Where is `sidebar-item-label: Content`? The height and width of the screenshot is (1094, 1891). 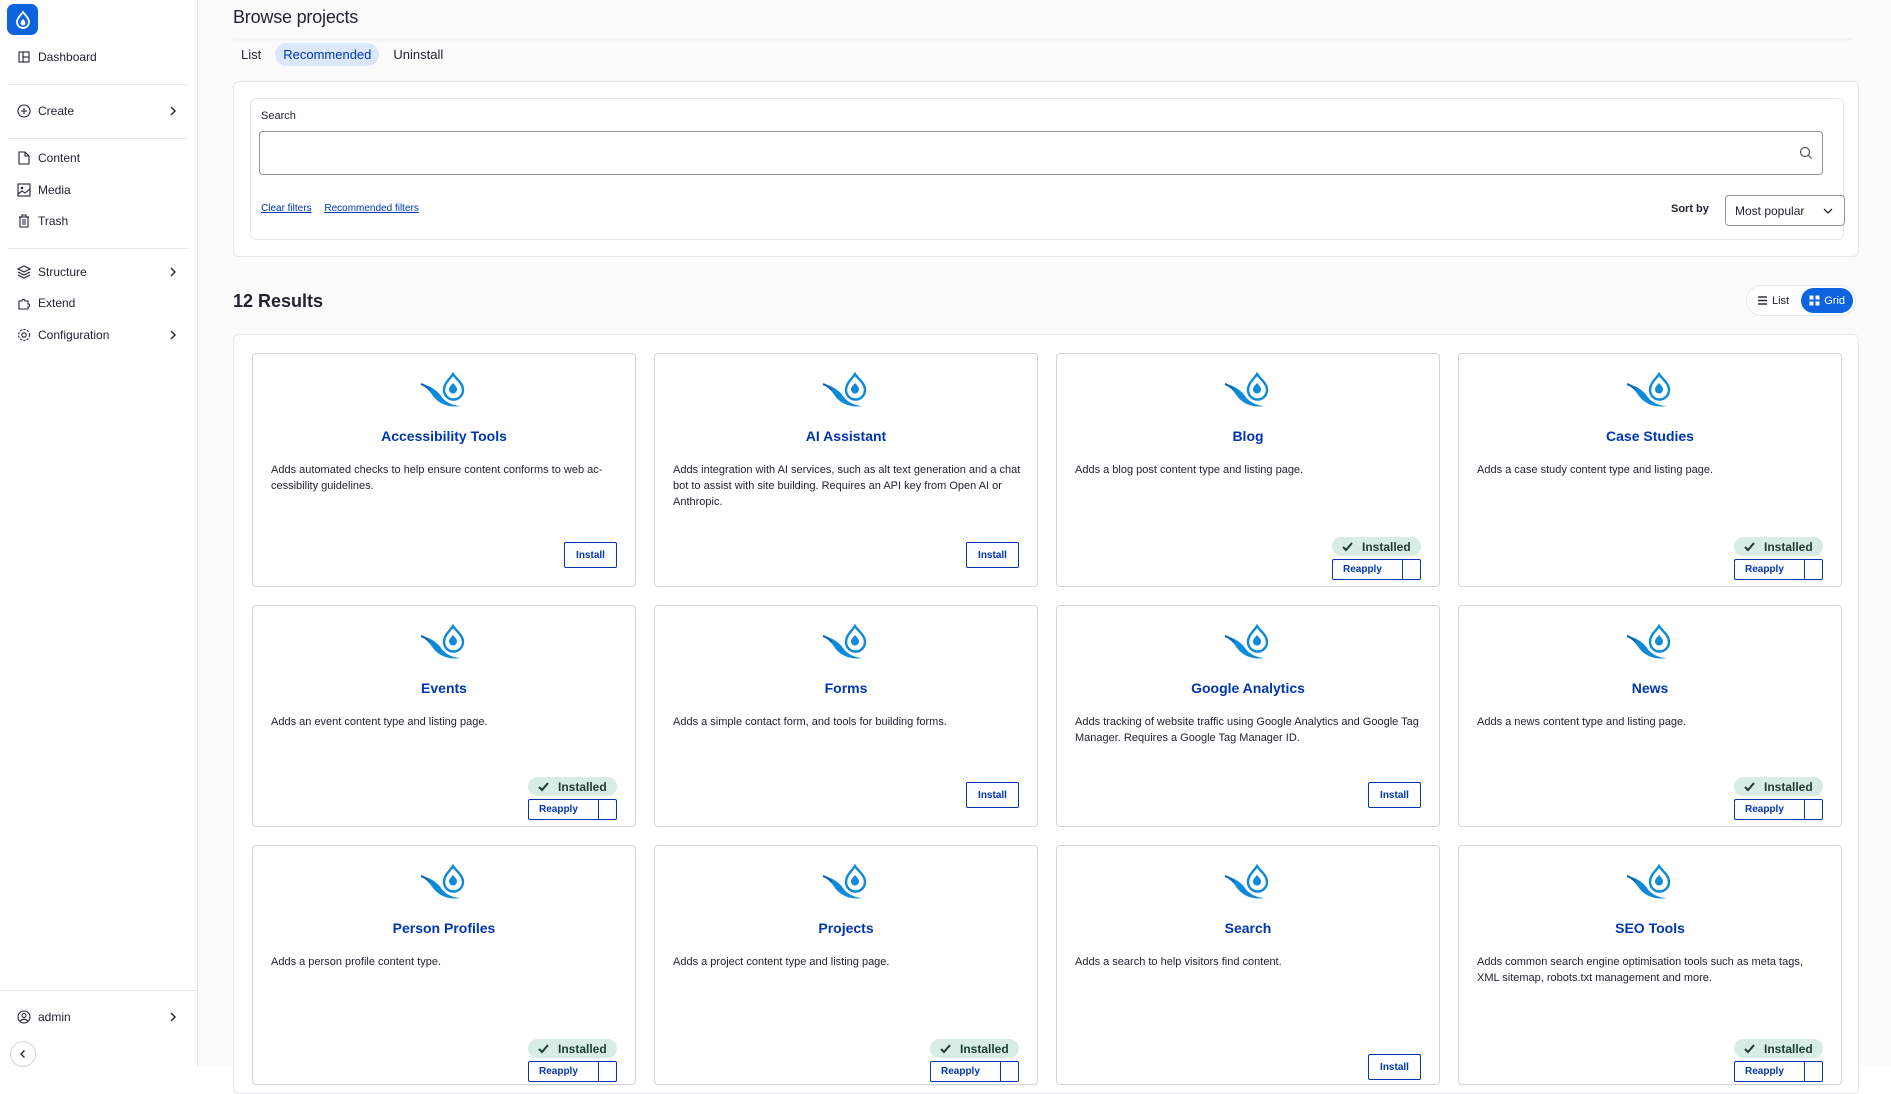
sidebar-item-label: Content is located at coordinates (59, 158).